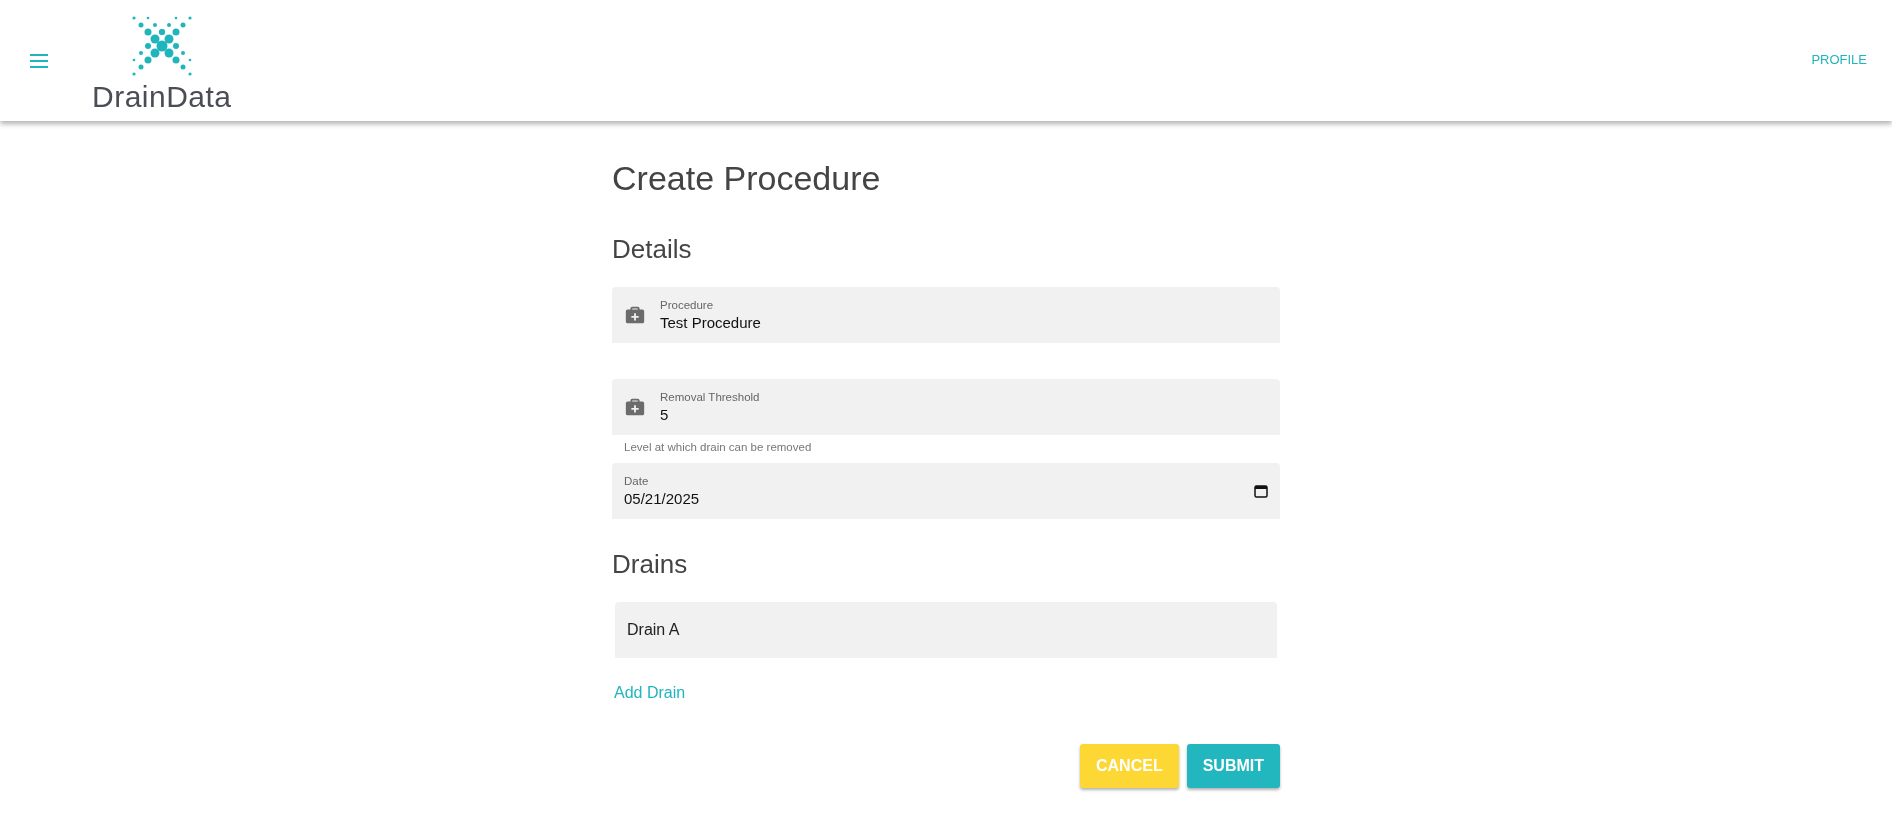  Describe the element at coordinates (946, 407) in the screenshot. I see `text-field: Removal Threshold 5` at that location.